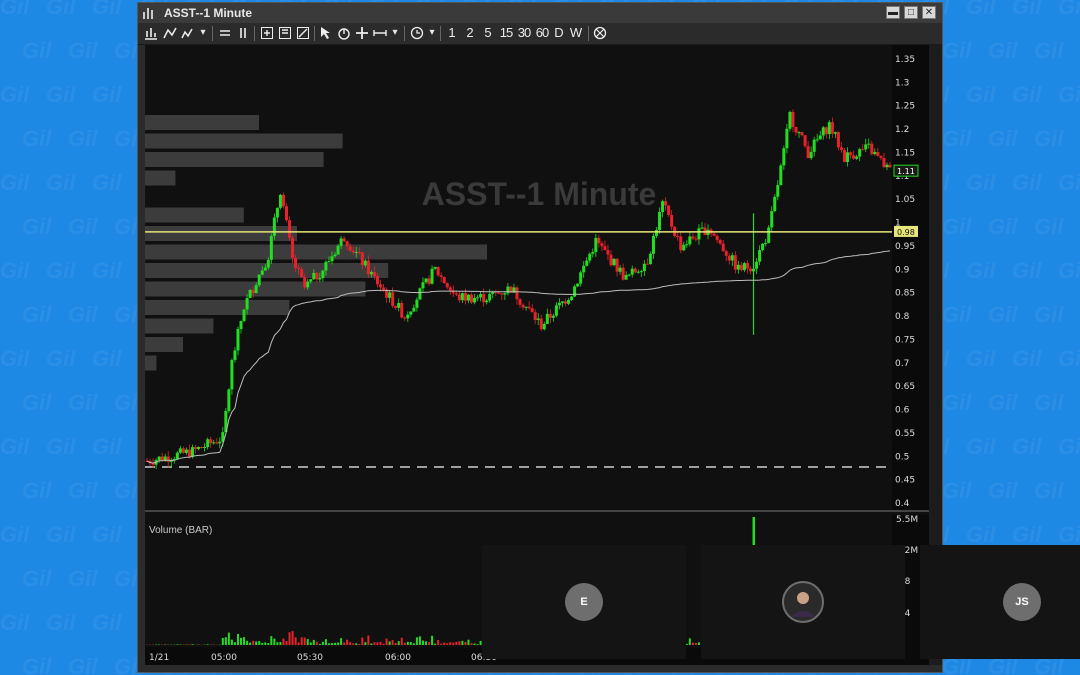  I want to click on interval-daily-button: D, so click(559, 33).